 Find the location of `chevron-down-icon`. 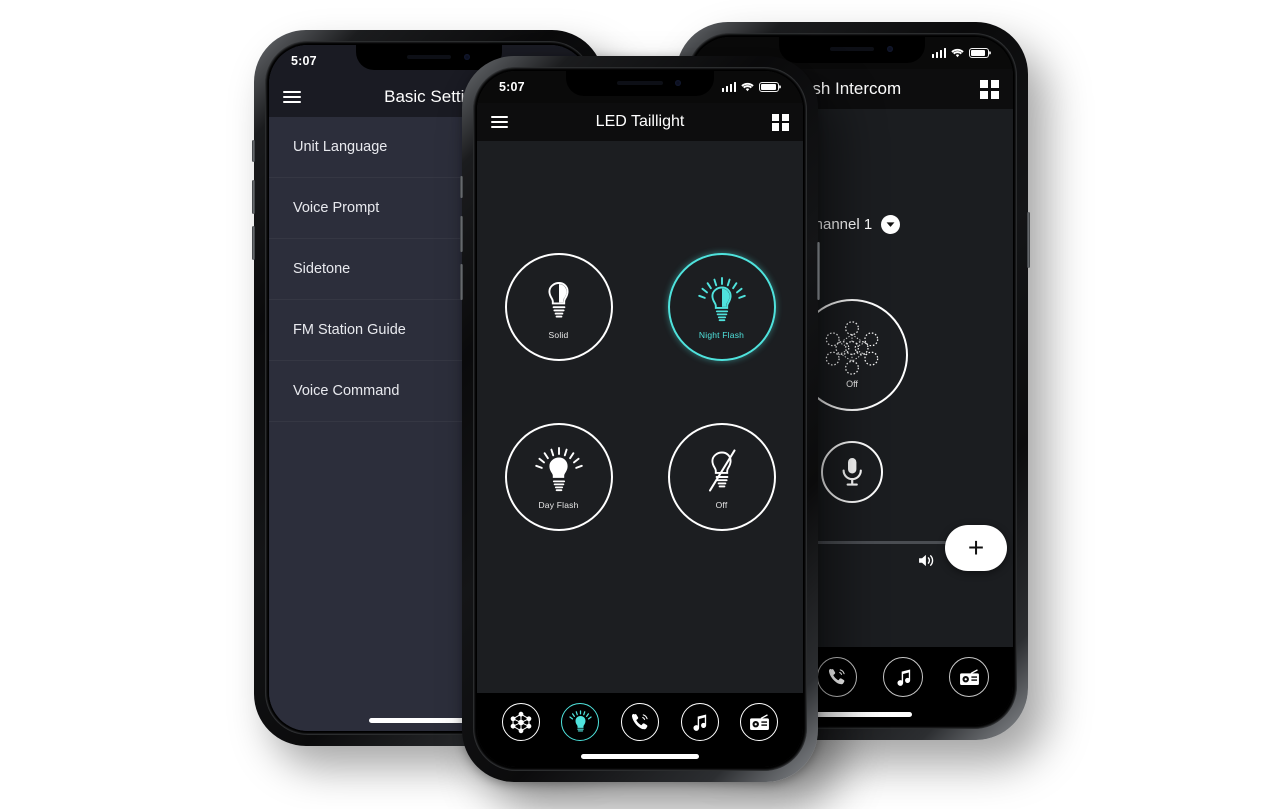

chevron-down-icon is located at coordinates (891, 224).